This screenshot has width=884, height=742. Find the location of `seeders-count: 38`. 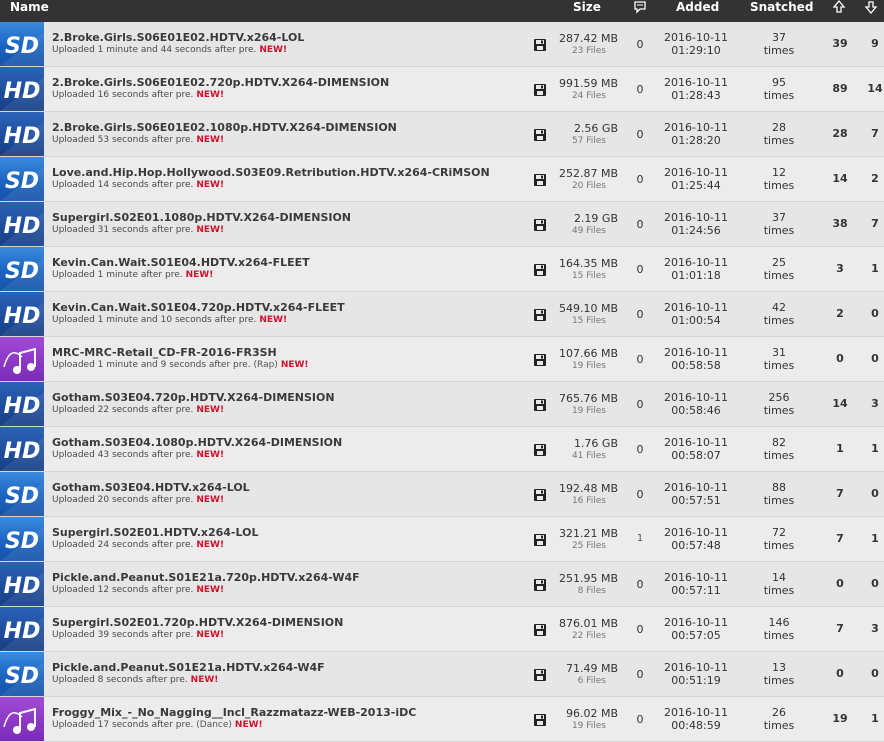

seeders-count: 38 is located at coordinates (840, 223).